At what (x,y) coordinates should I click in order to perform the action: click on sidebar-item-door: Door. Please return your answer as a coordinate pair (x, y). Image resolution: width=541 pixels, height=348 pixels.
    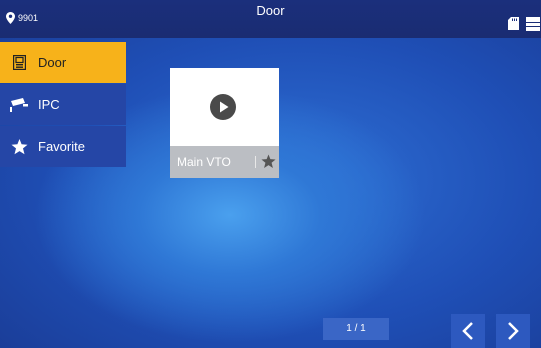
    Looking at the image, I should click on (63, 62).